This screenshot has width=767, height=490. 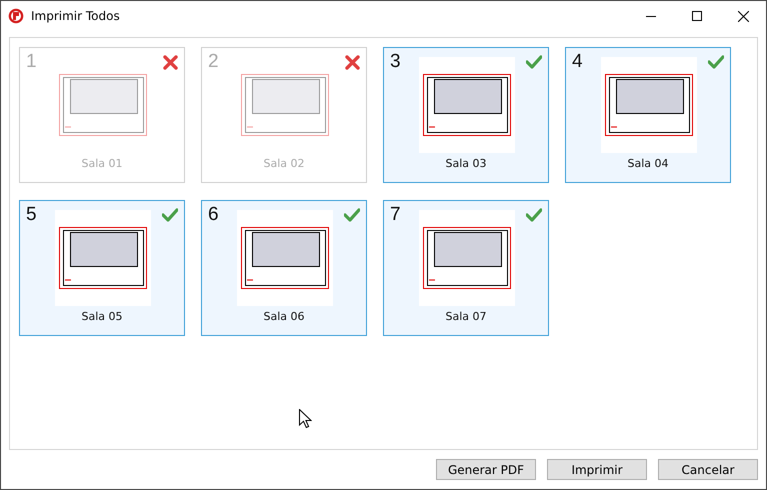 What do you see at coordinates (102, 316) in the screenshot?
I see `page-label: Sala 05` at bounding box center [102, 316].